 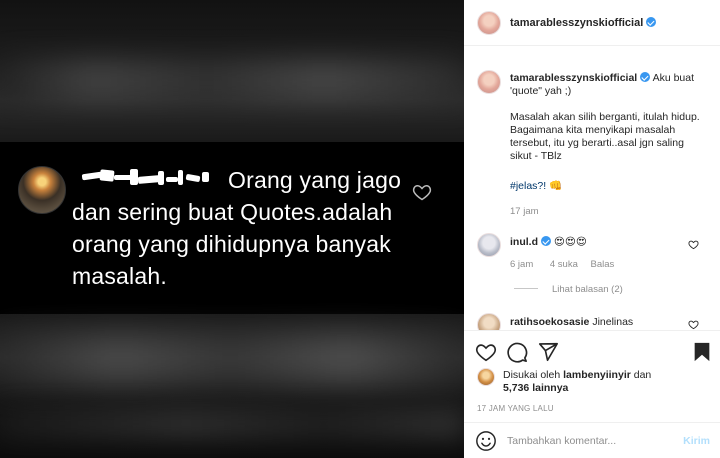 What do you see at coordinates (42, 190) in the screenshot?
I see `quoted-comment-avatar` at bounding box center [42, 190].